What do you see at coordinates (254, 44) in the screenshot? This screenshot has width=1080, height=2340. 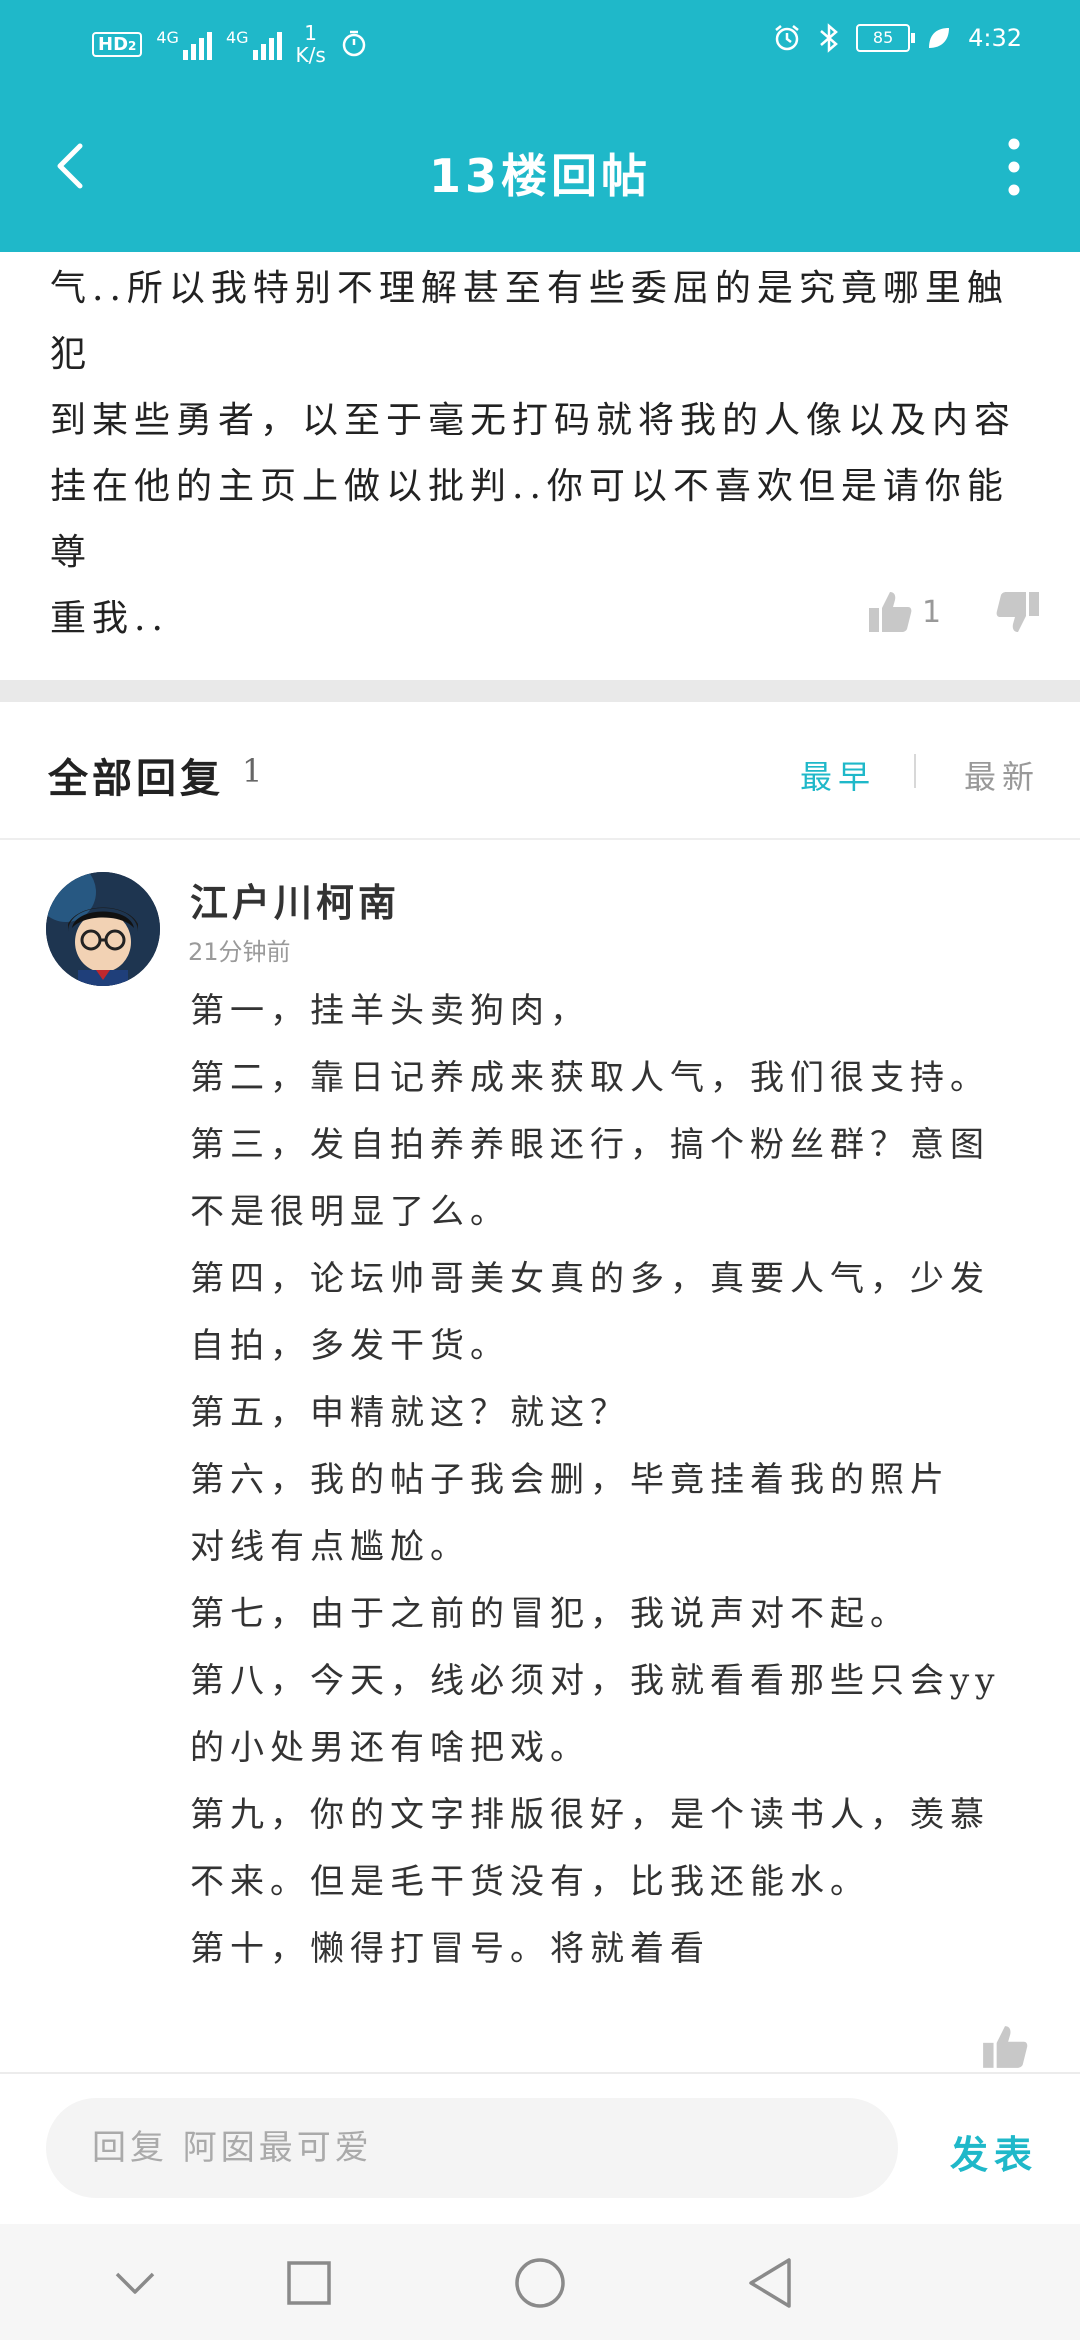 I see `sim2-signal-icon: 4G` at bounding box center [254, 44].